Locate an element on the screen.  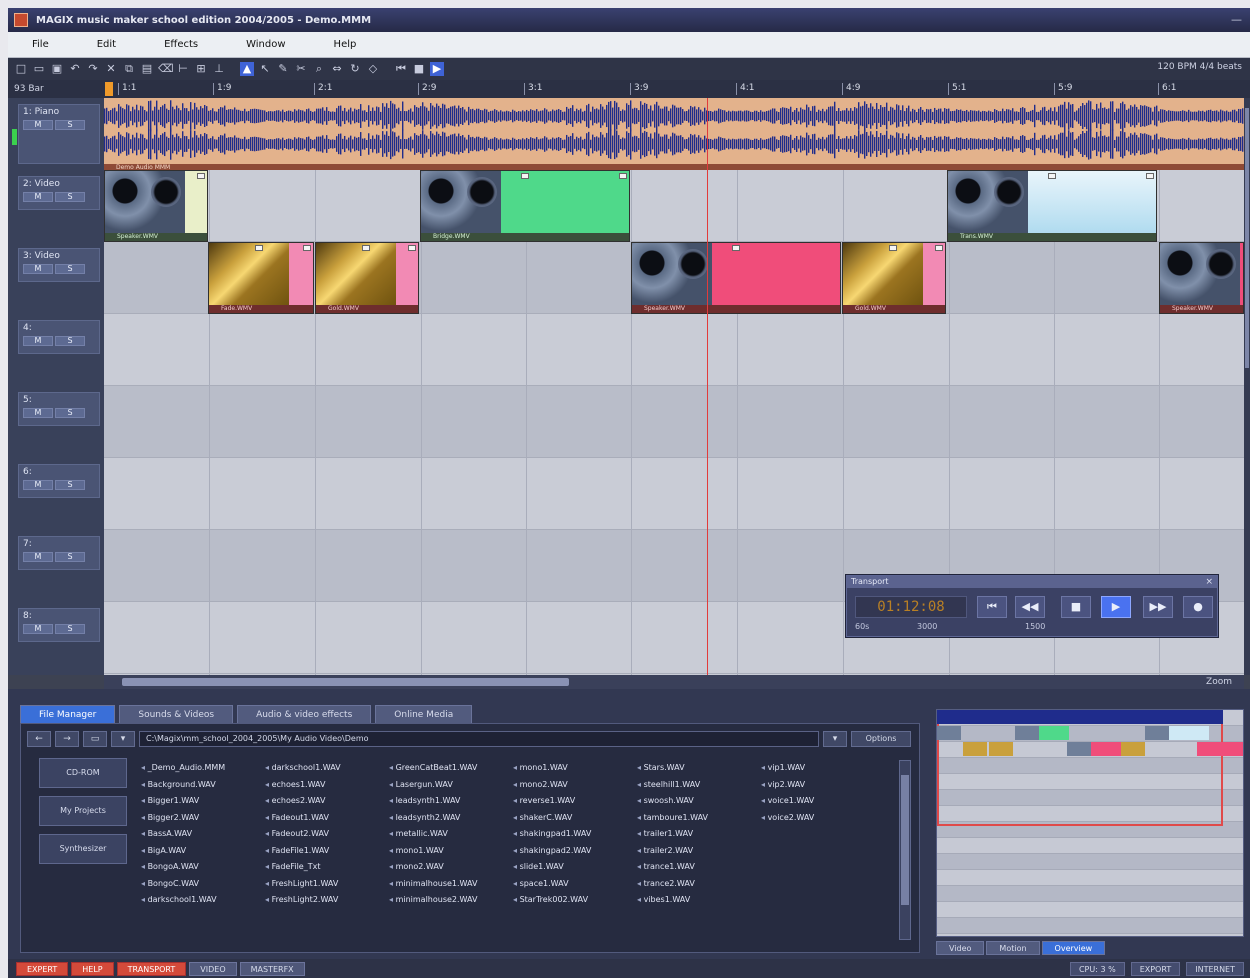
file-item: voice1.WAV is located at coordinates (823, 801).